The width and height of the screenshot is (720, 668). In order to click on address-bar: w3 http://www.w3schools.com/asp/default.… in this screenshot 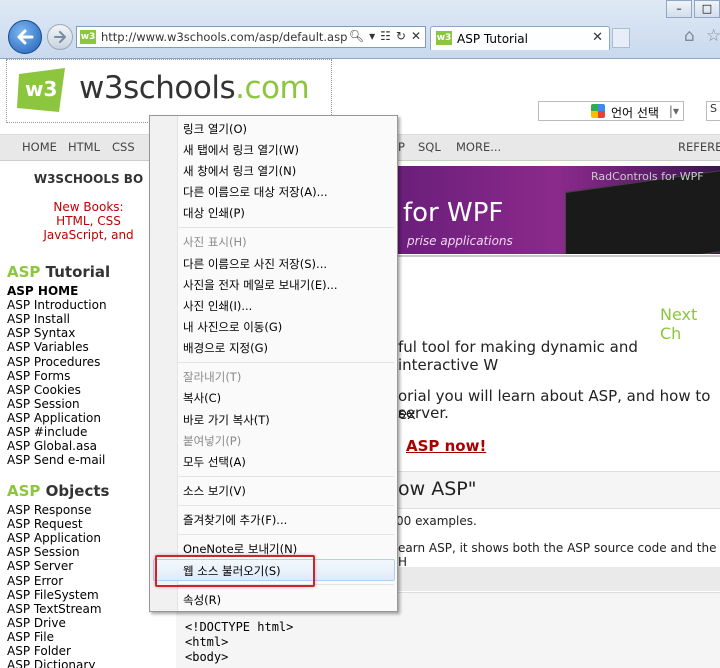, I will do `click(251, 37)`.